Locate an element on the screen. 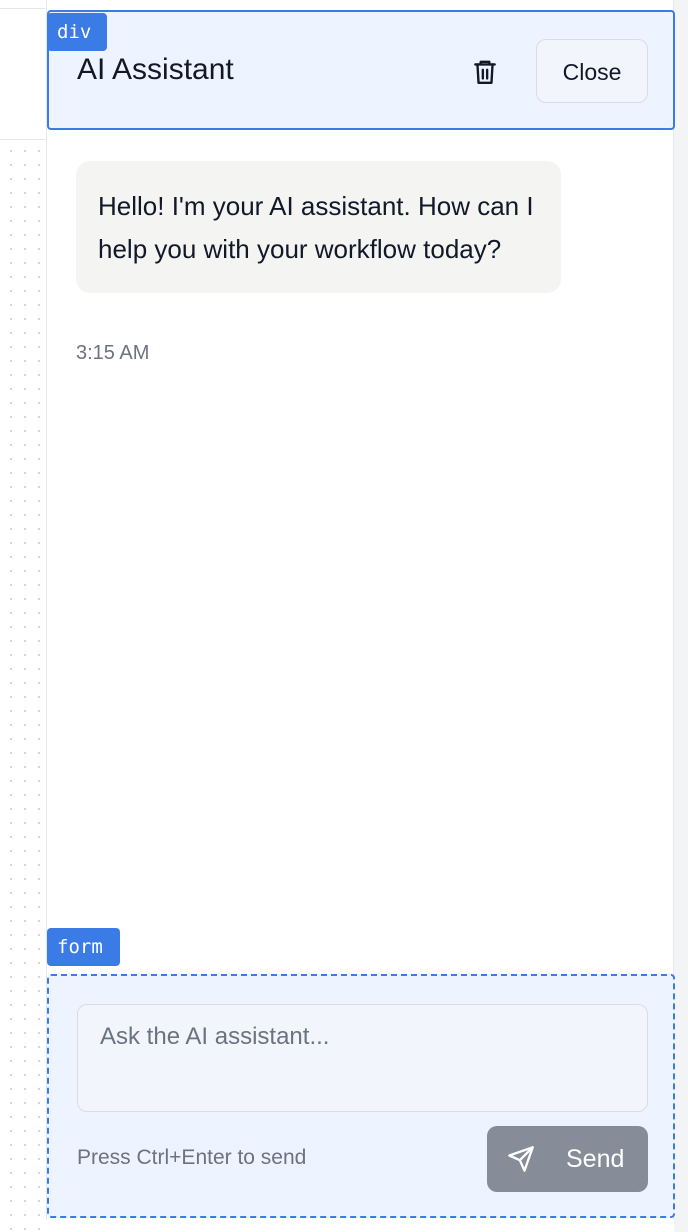 Image resolution: width=688 pixels, height=1232 pixels. element-inspector-tag-div: div is located at coordinates (77, 32).